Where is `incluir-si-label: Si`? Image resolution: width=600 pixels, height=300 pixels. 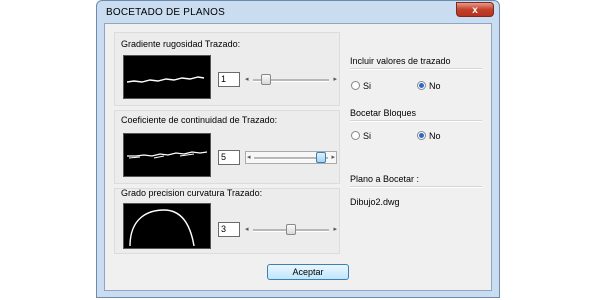
incluir-si-label: Si is located at coordinates (367, 86).